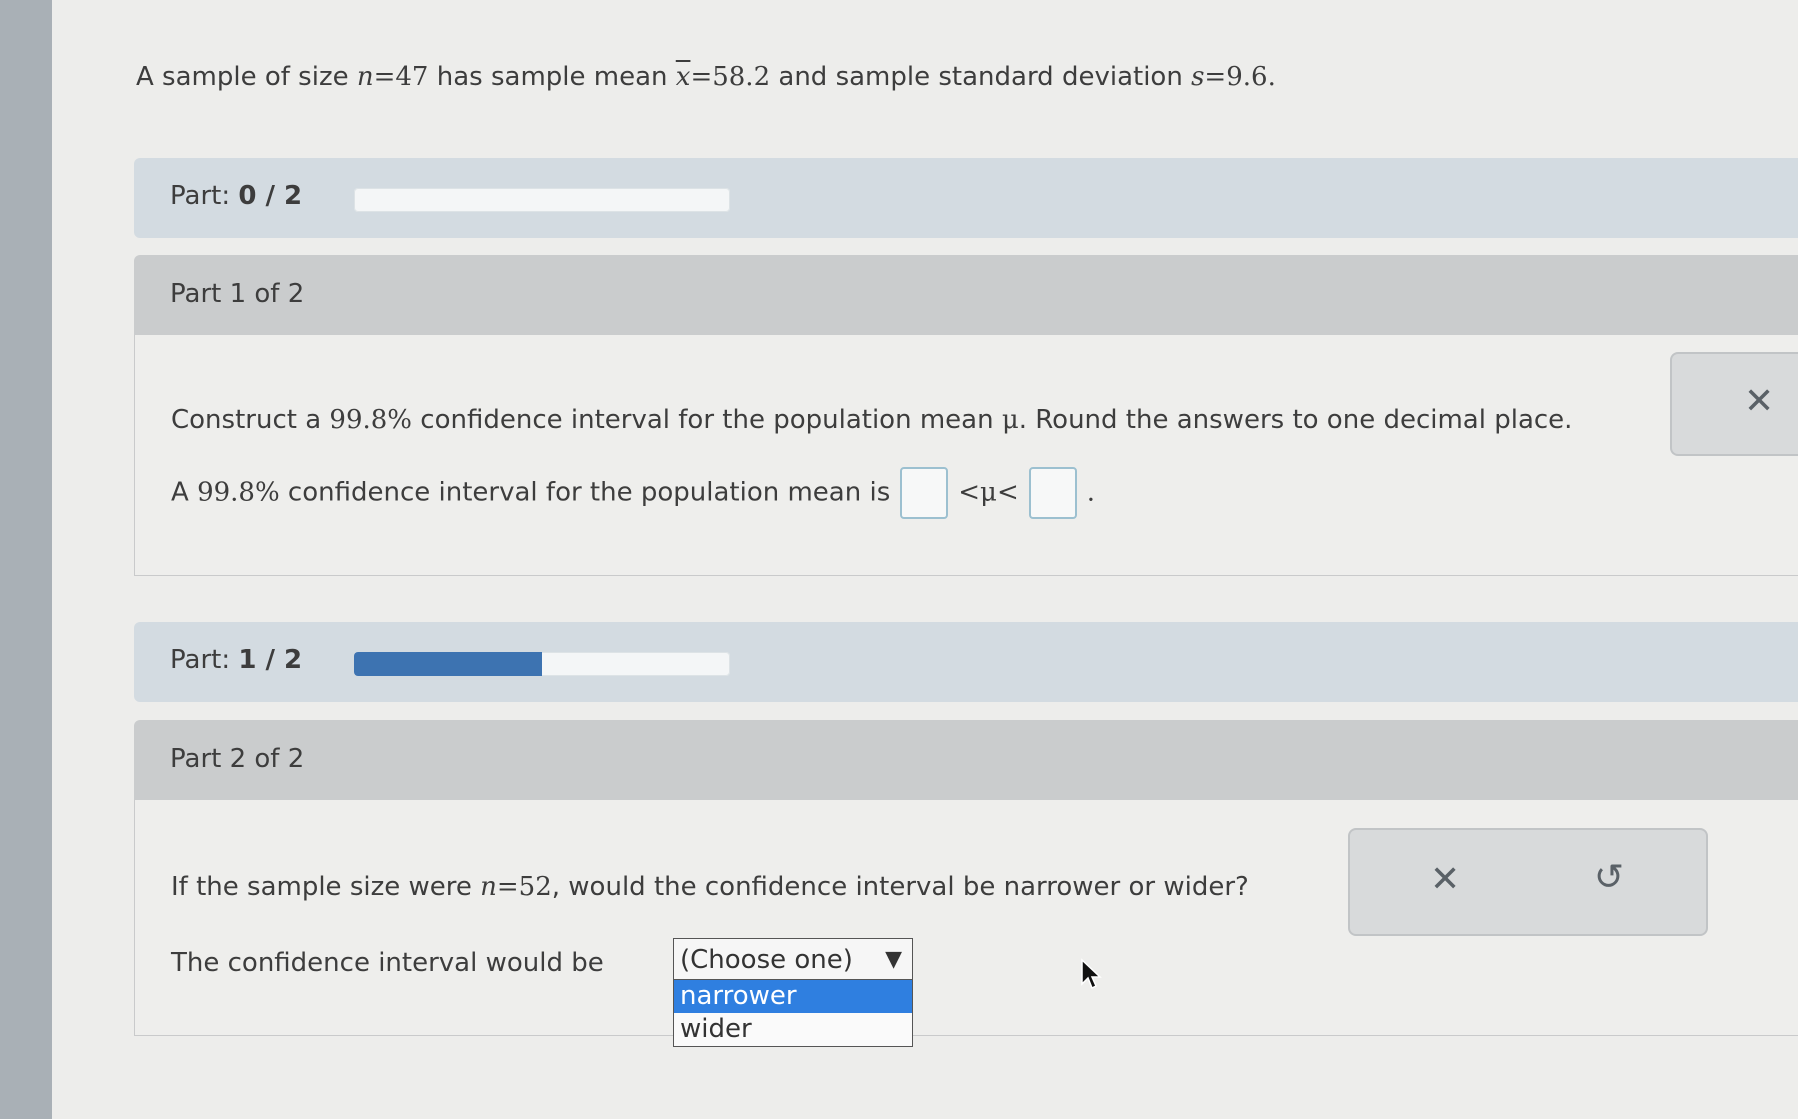 The width and height of the screenshot is (1798, 1119). Describe the element at coordinates (966, 760) in the screenshot. I see `part-2-header: Part 2 of 2` at that location.